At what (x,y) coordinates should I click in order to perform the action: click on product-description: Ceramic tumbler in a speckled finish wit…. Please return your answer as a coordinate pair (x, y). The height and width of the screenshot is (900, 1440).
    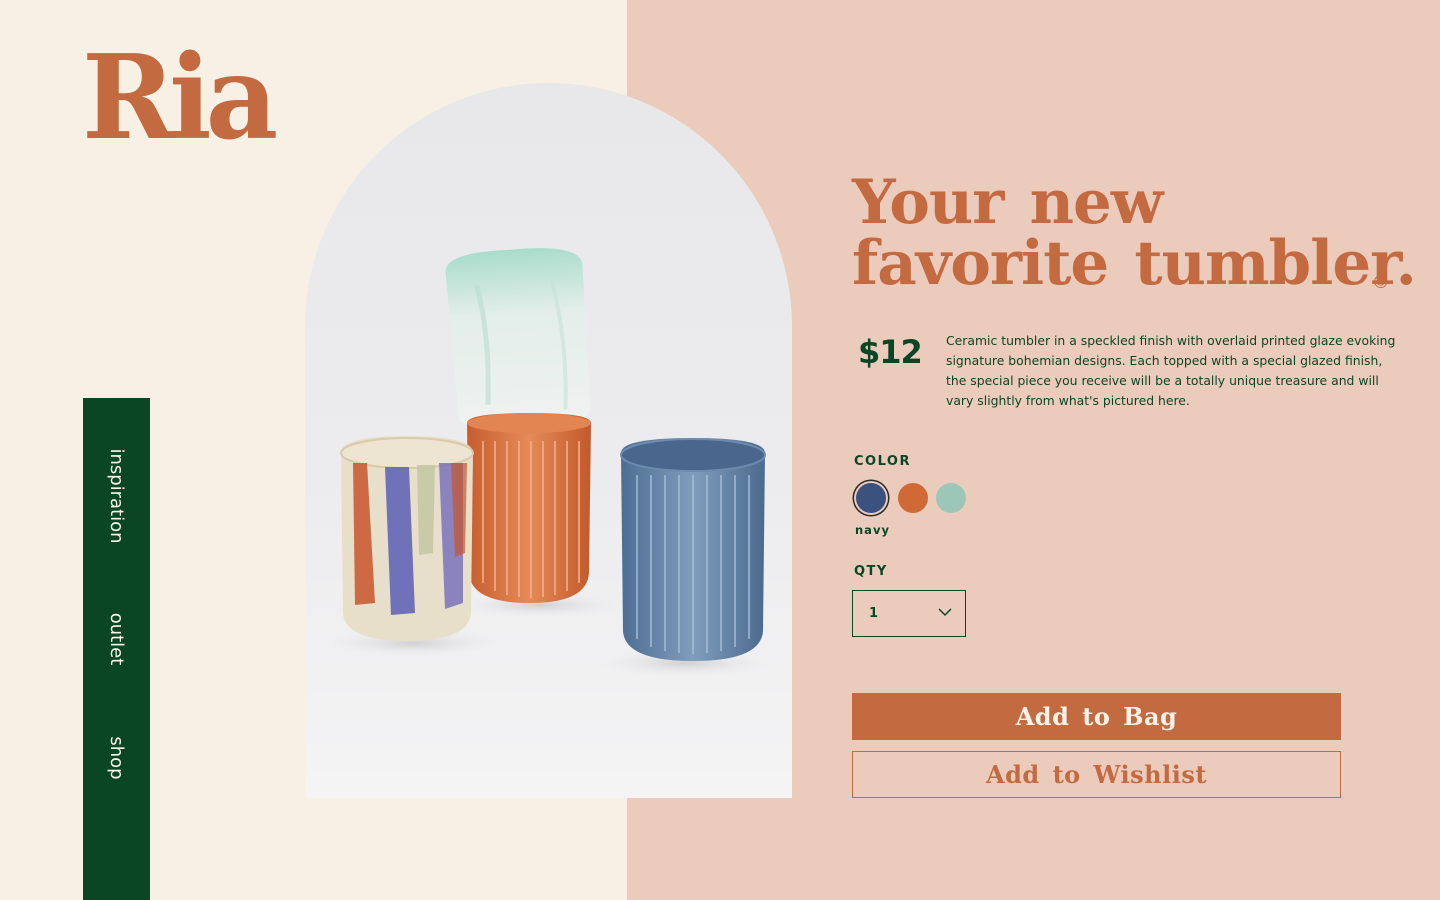
    Looking at the image, I should click on (1171, 370).